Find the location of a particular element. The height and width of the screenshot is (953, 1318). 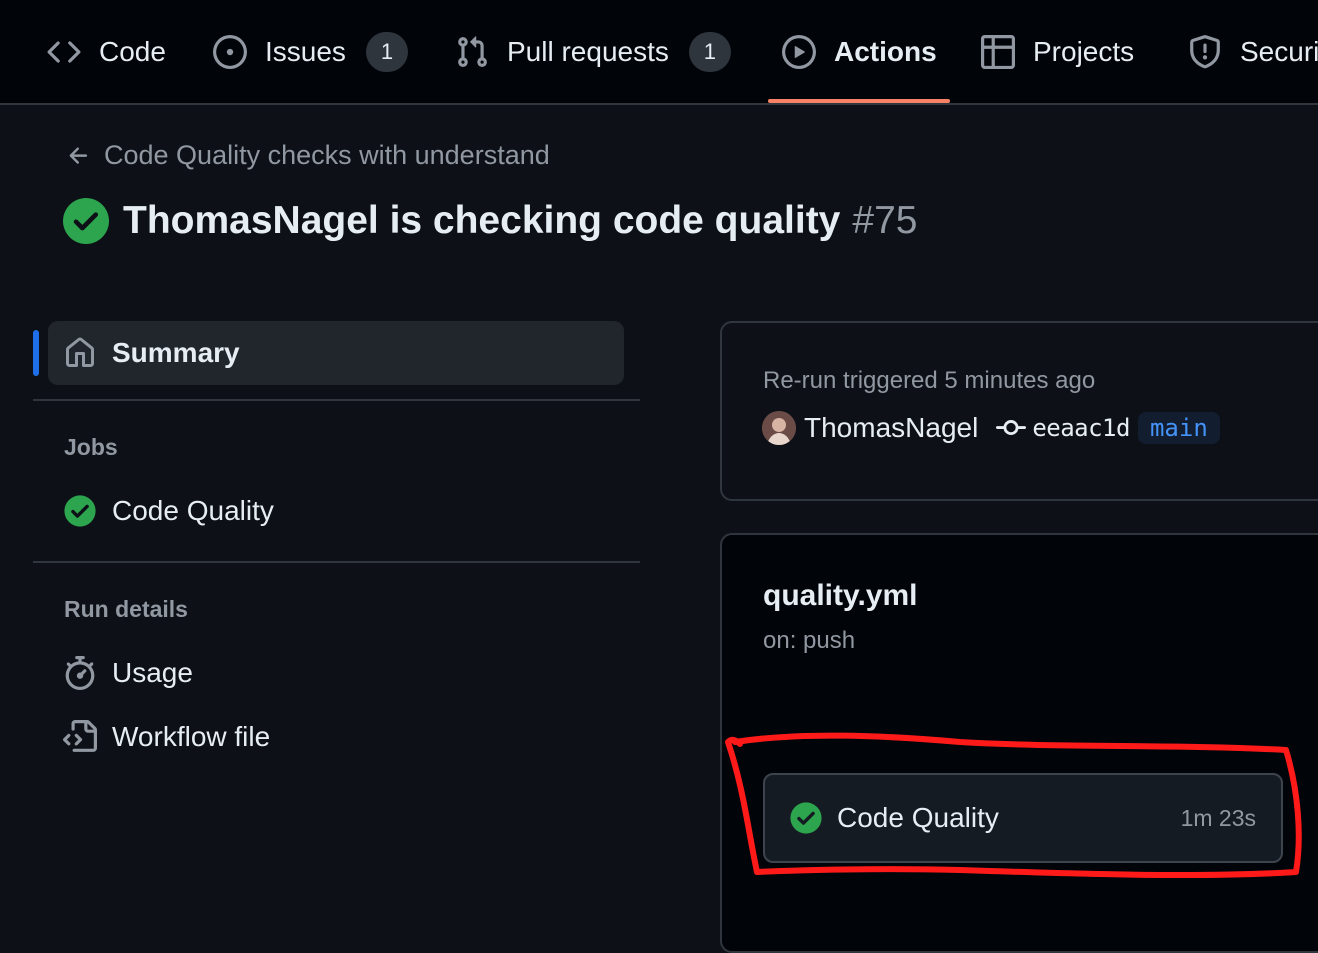

git-pull-request-icon is located at coordinates (472, 52).